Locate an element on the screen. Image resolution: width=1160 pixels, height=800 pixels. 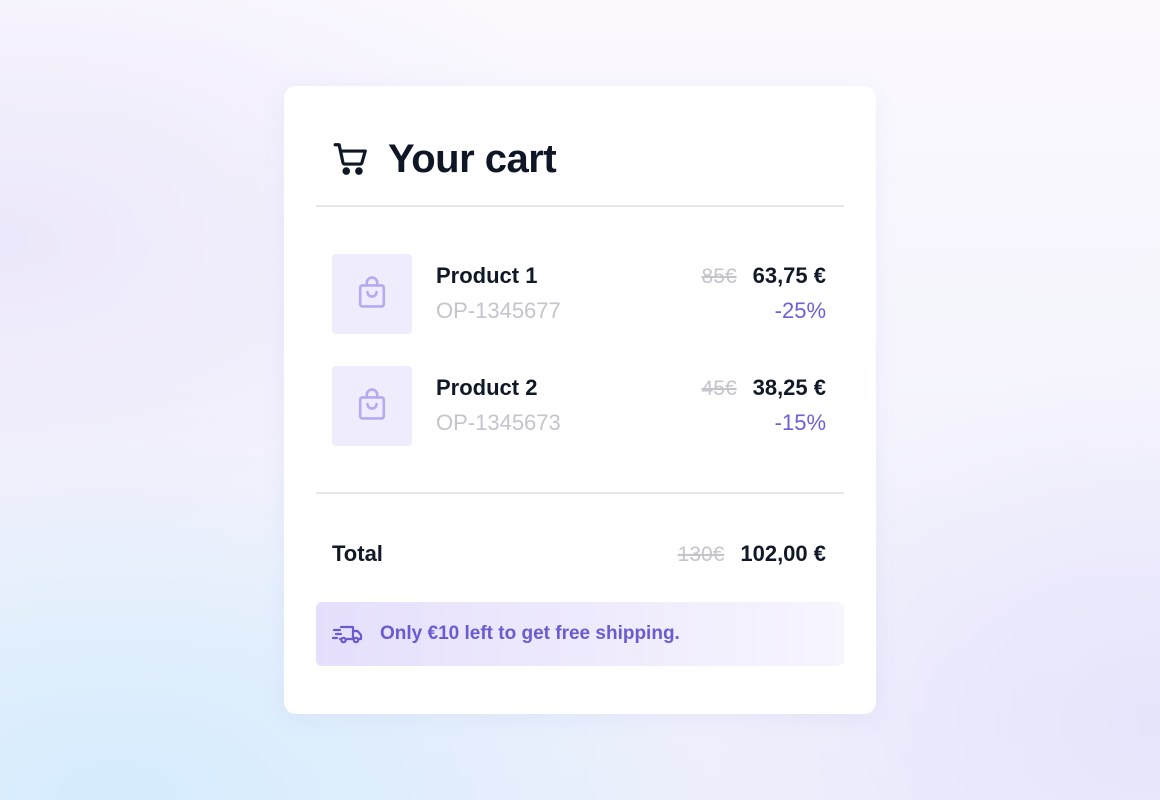
discount-percentage: -25% is located at coordinates (800, 310).